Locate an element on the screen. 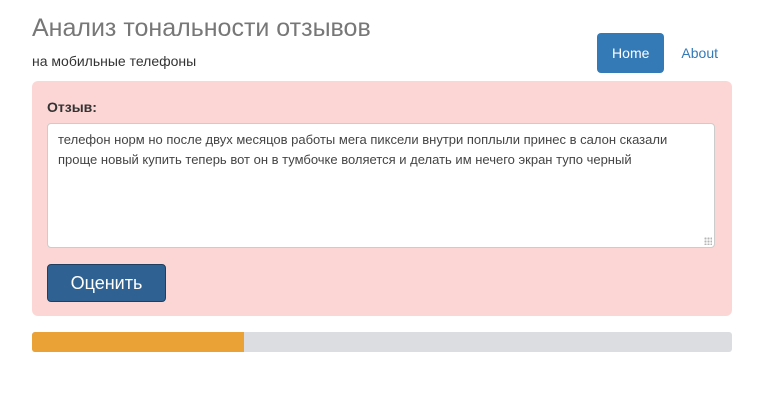 The image size is (769, 419). evaluate-button: Оценить is located at coordinates (106, 283).